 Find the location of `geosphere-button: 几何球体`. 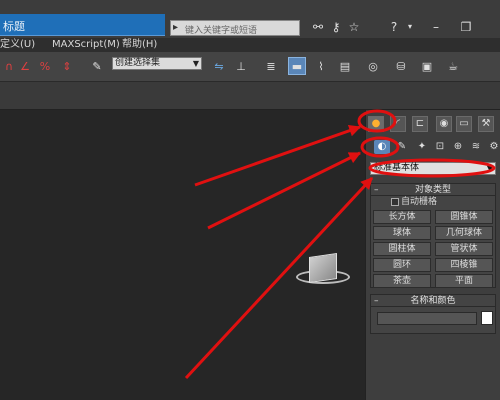

geosphere-button: 几何球体 is located at coordinates (464, 233).